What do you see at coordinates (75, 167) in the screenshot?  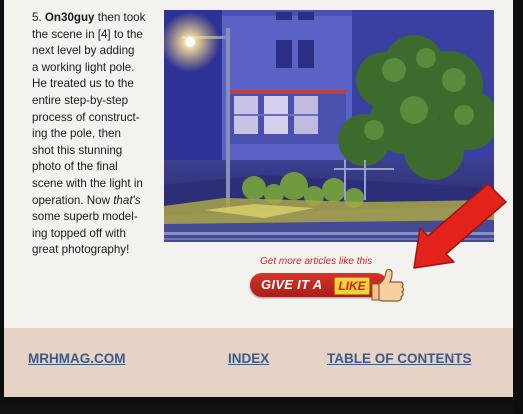 I see `caption-line: photo of the final` at bounding box center [75, 167].